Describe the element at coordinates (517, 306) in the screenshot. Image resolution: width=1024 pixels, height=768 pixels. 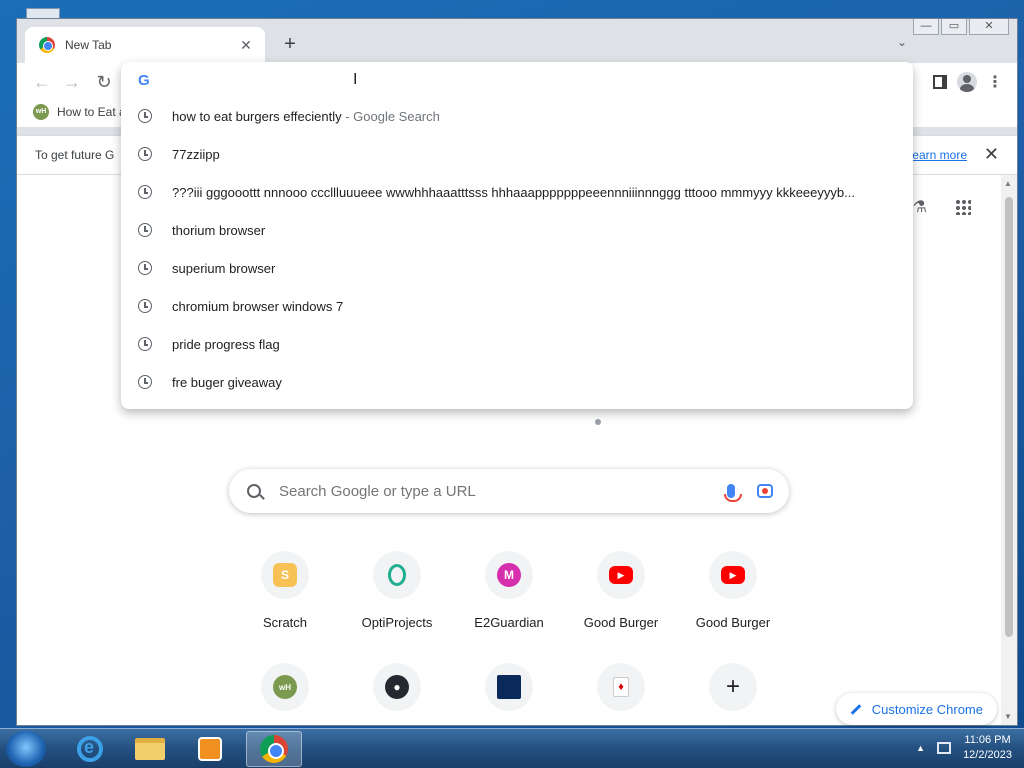
I see `suggestion-item: chromium browser windows 7` at that location.